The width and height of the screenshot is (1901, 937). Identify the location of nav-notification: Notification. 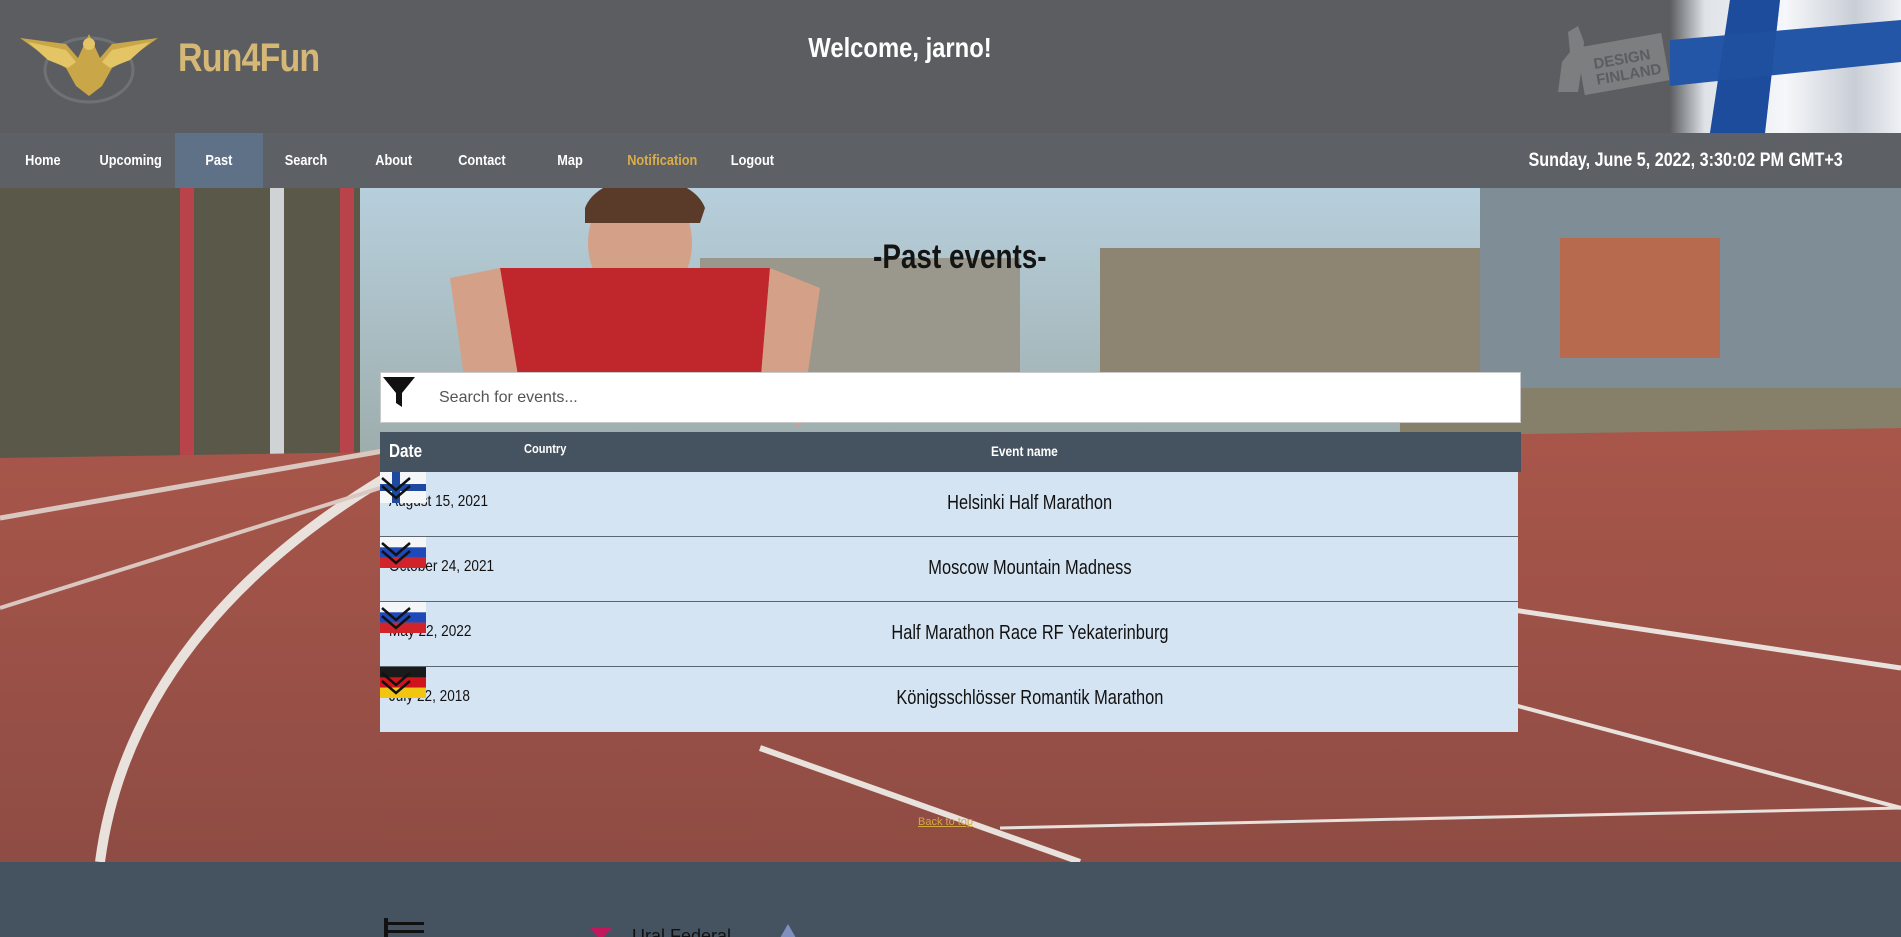
(662, 160).